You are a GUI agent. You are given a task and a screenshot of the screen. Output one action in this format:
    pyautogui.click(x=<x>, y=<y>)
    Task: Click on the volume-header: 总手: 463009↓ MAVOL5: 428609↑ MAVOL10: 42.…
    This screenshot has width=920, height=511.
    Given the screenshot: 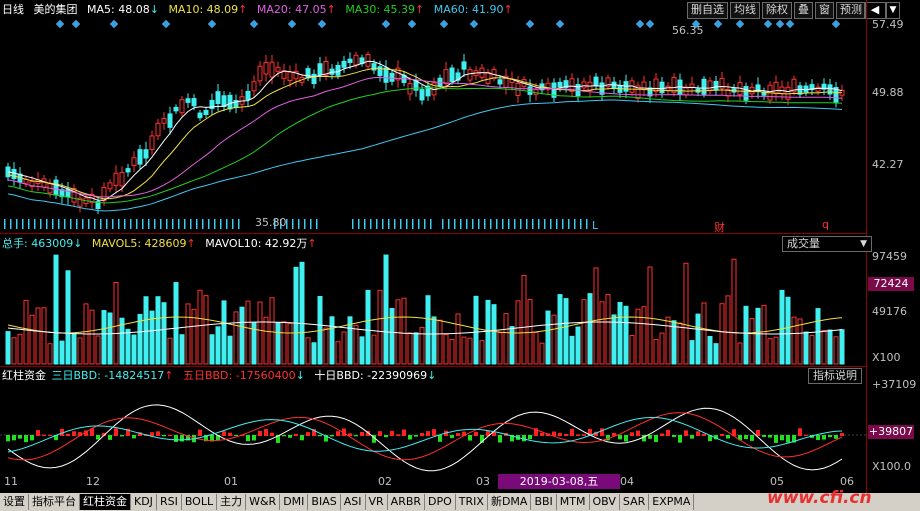 What is the action you would take?
    pyautogui.click(x=162, y=244)
    